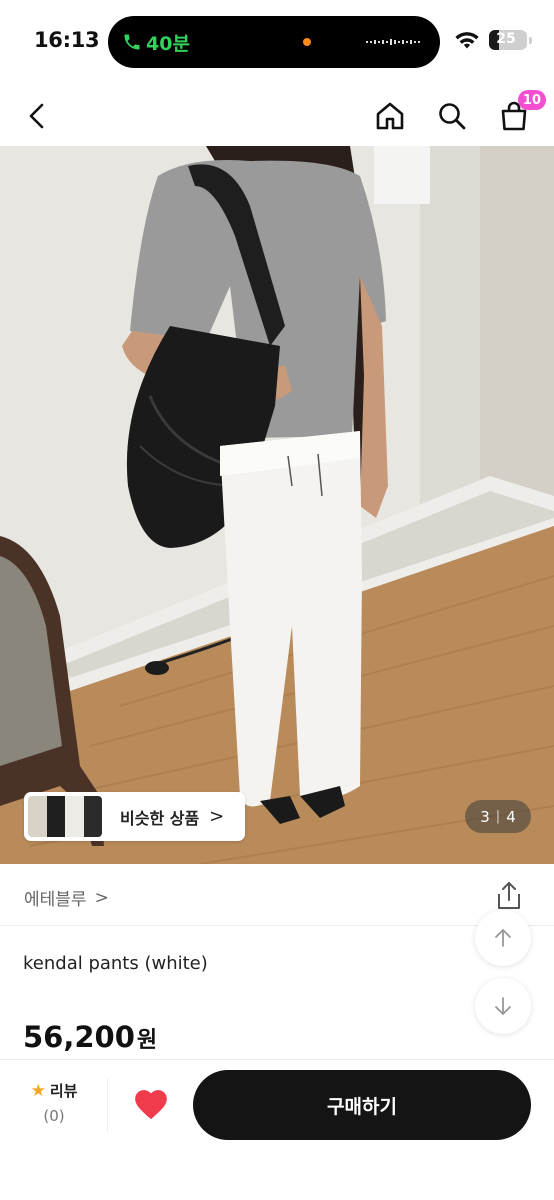 This screenshot has height=1200, width=554. I want to click on brand-name: 에테블루, so click(55, 900).